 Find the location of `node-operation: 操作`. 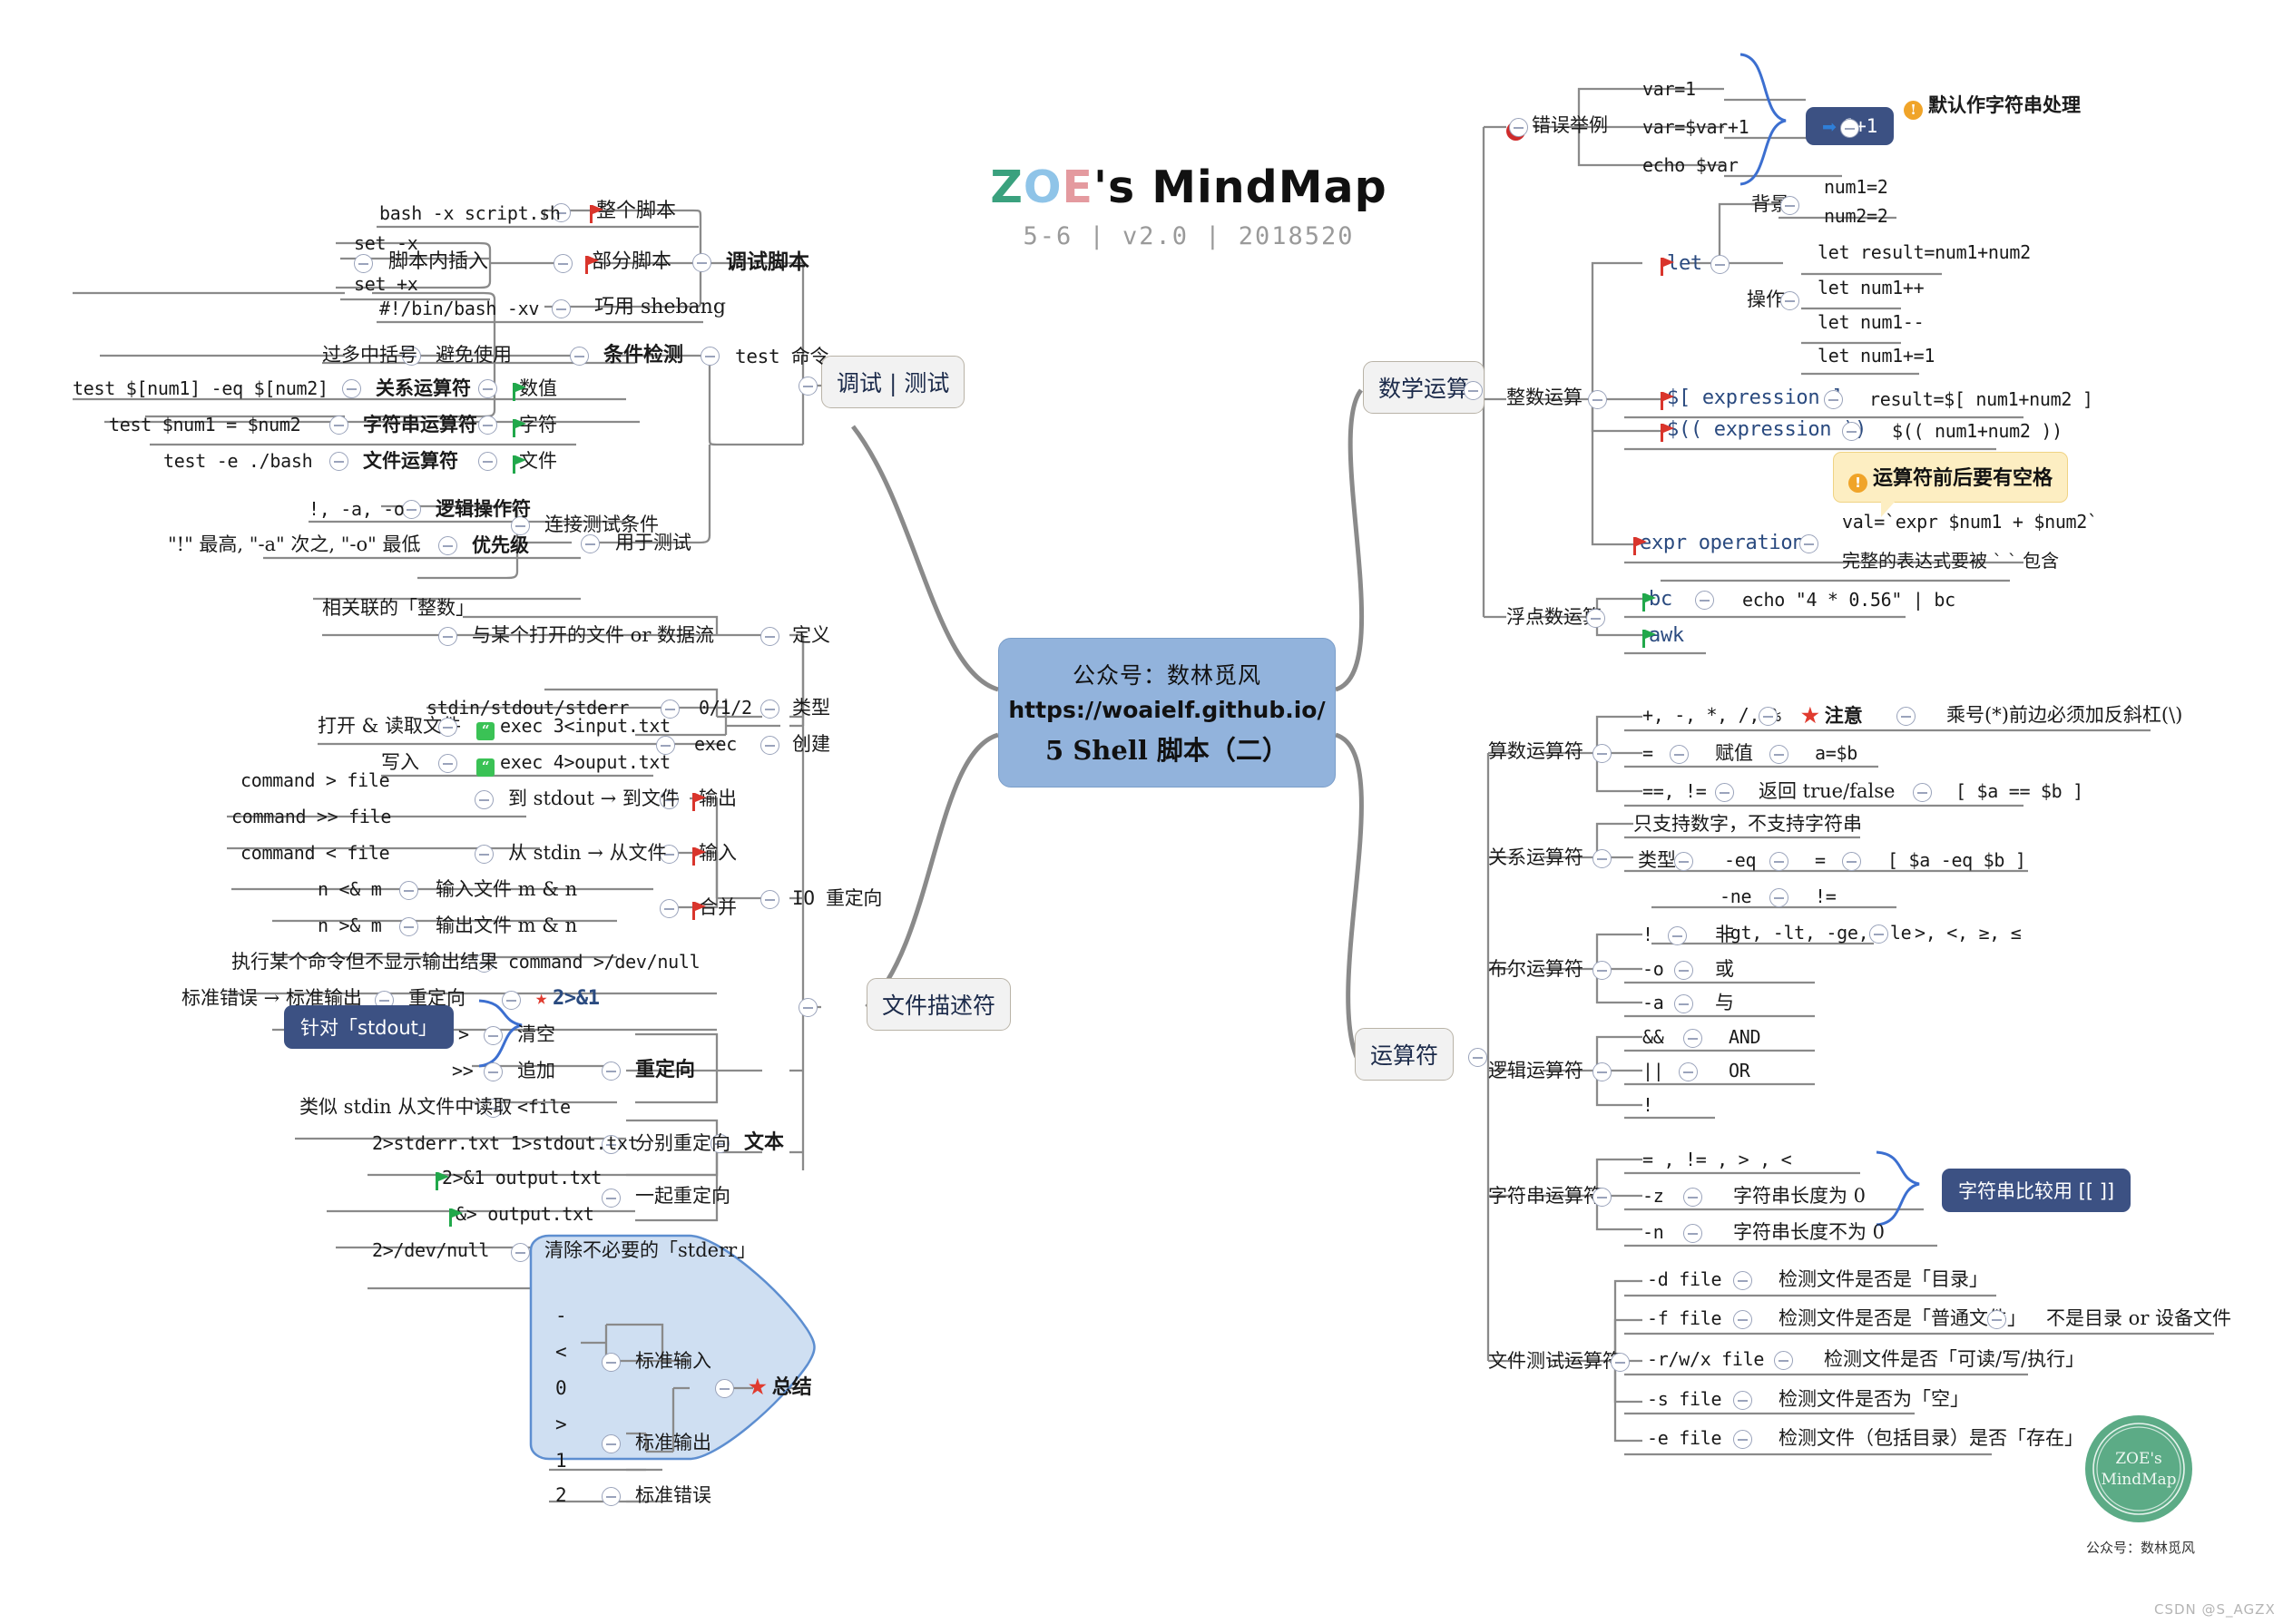

node-operation: 操作 is located at coordinates (1766, 299).